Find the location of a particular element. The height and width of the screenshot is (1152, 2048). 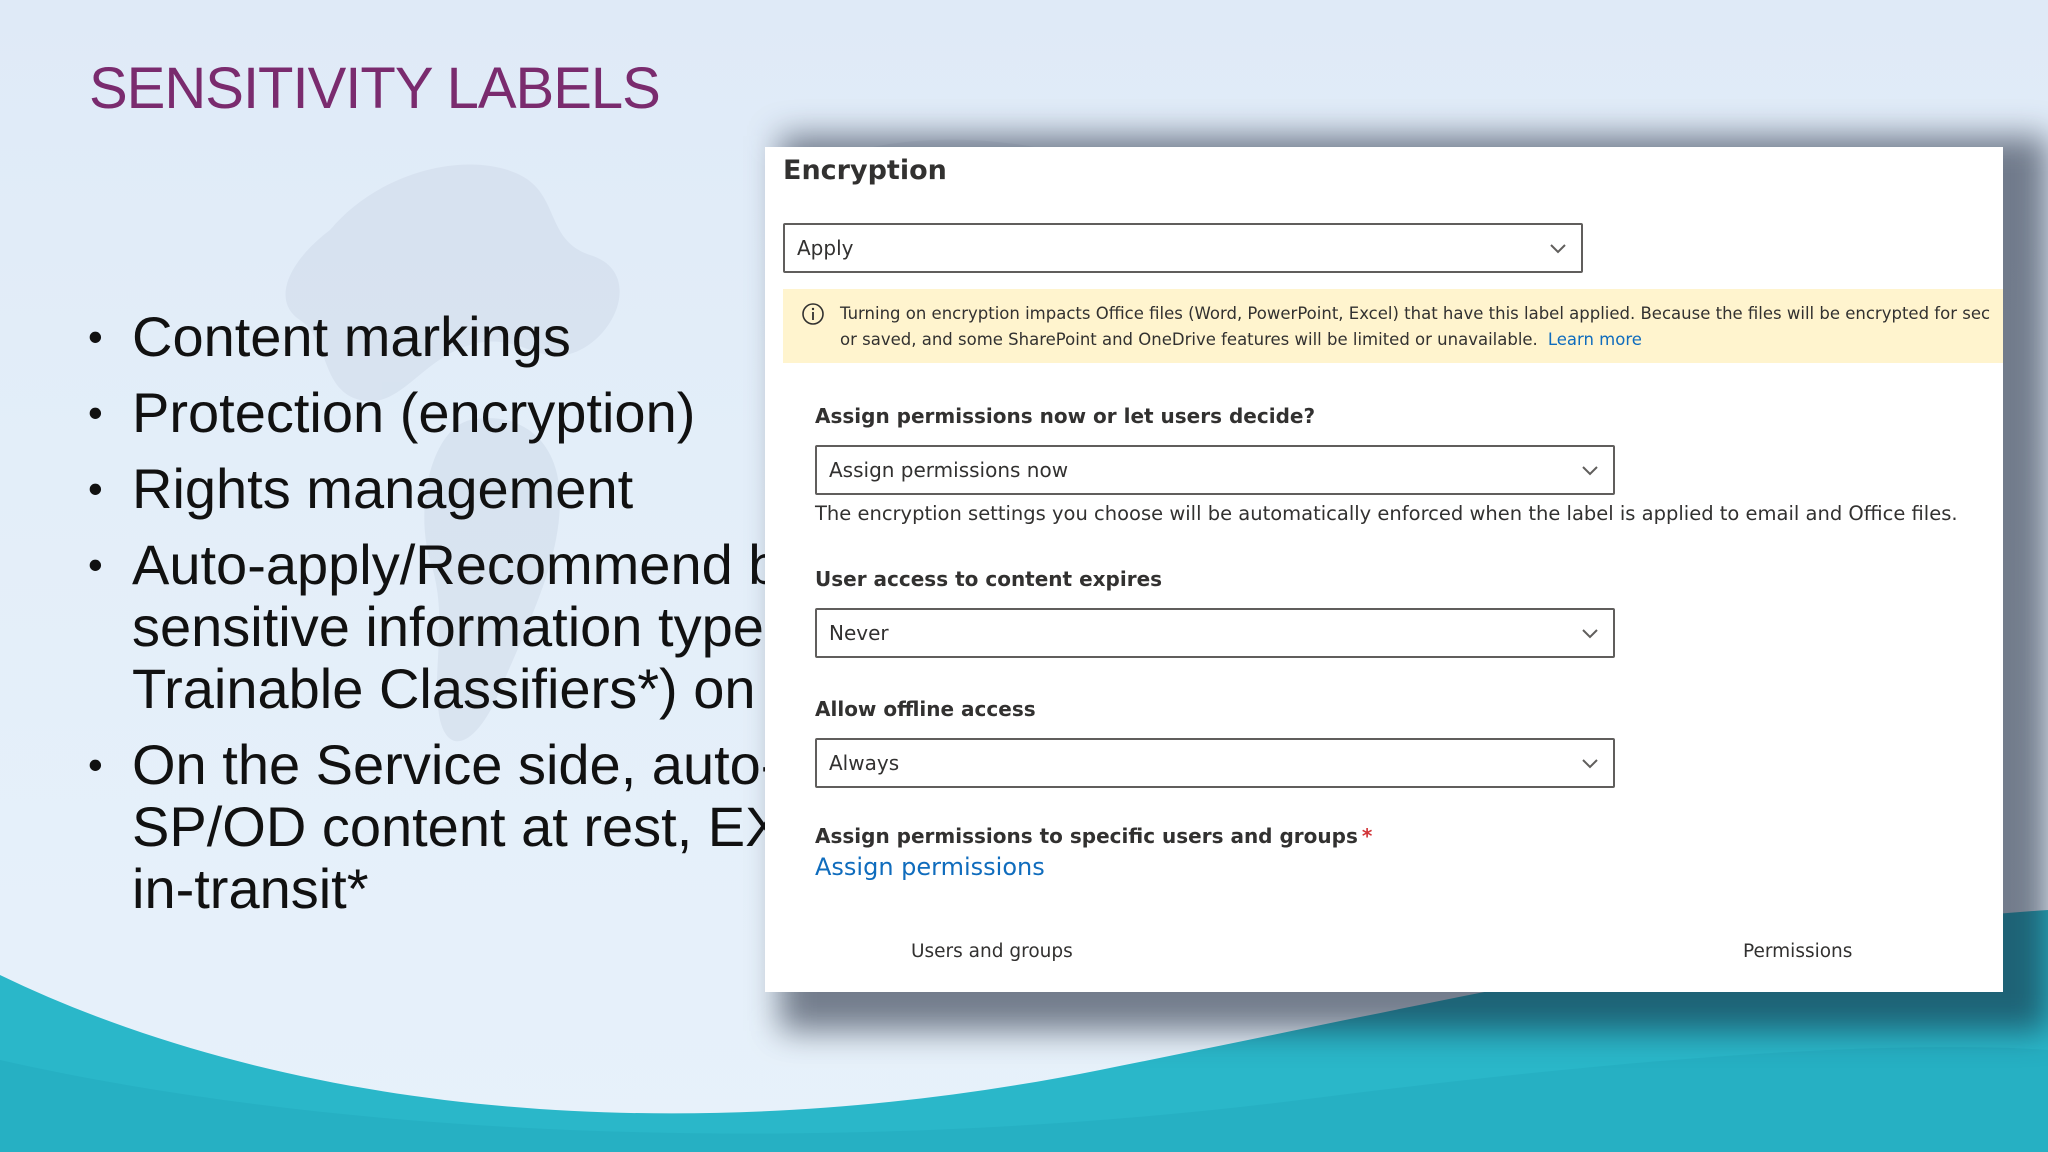

dropdown-value: Assign permissions now is located at coordinates (949, 470).